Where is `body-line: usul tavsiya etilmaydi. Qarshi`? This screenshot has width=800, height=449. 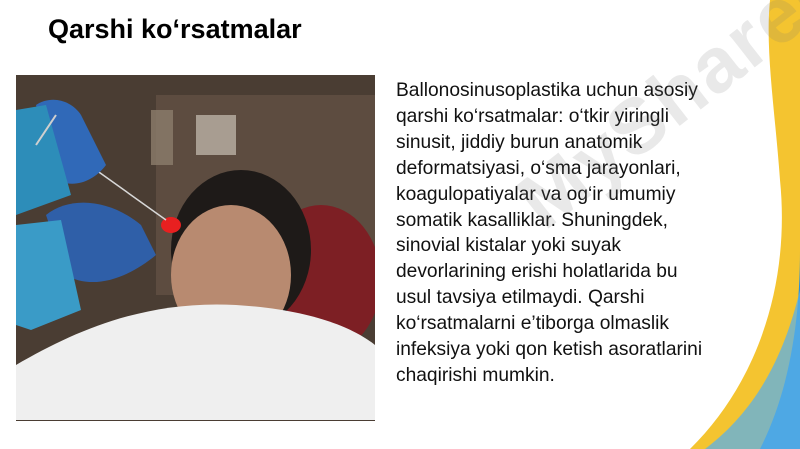
body-line: usul tavsiya etilmaydi. Qarshi is located at coordinates (520, 298).